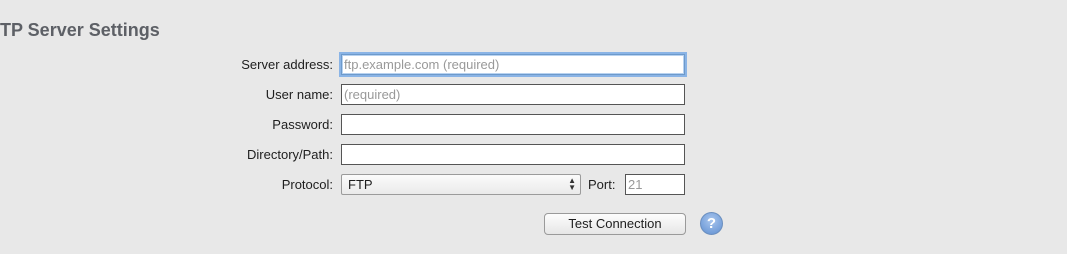  Describe the element at coordinates (513, 154) in the screenshot. I see `directory-path-field` at that location.